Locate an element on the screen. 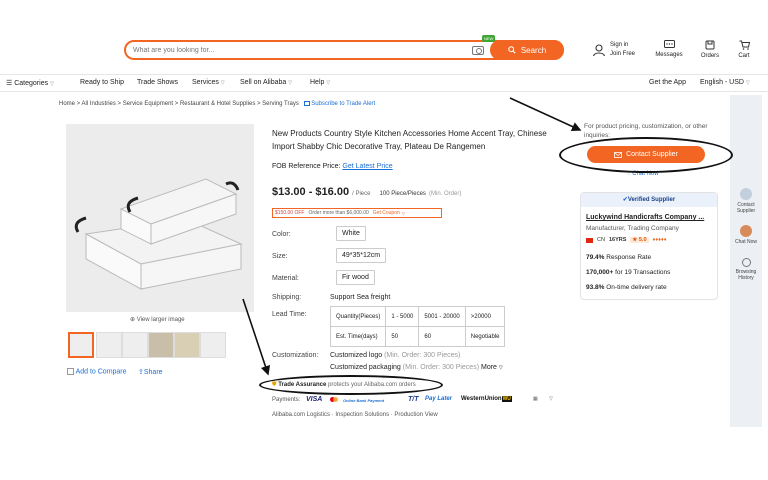 The height and width of the screenshot is (480, 768). arrow-to-contact is located at coordinates (545, 114).